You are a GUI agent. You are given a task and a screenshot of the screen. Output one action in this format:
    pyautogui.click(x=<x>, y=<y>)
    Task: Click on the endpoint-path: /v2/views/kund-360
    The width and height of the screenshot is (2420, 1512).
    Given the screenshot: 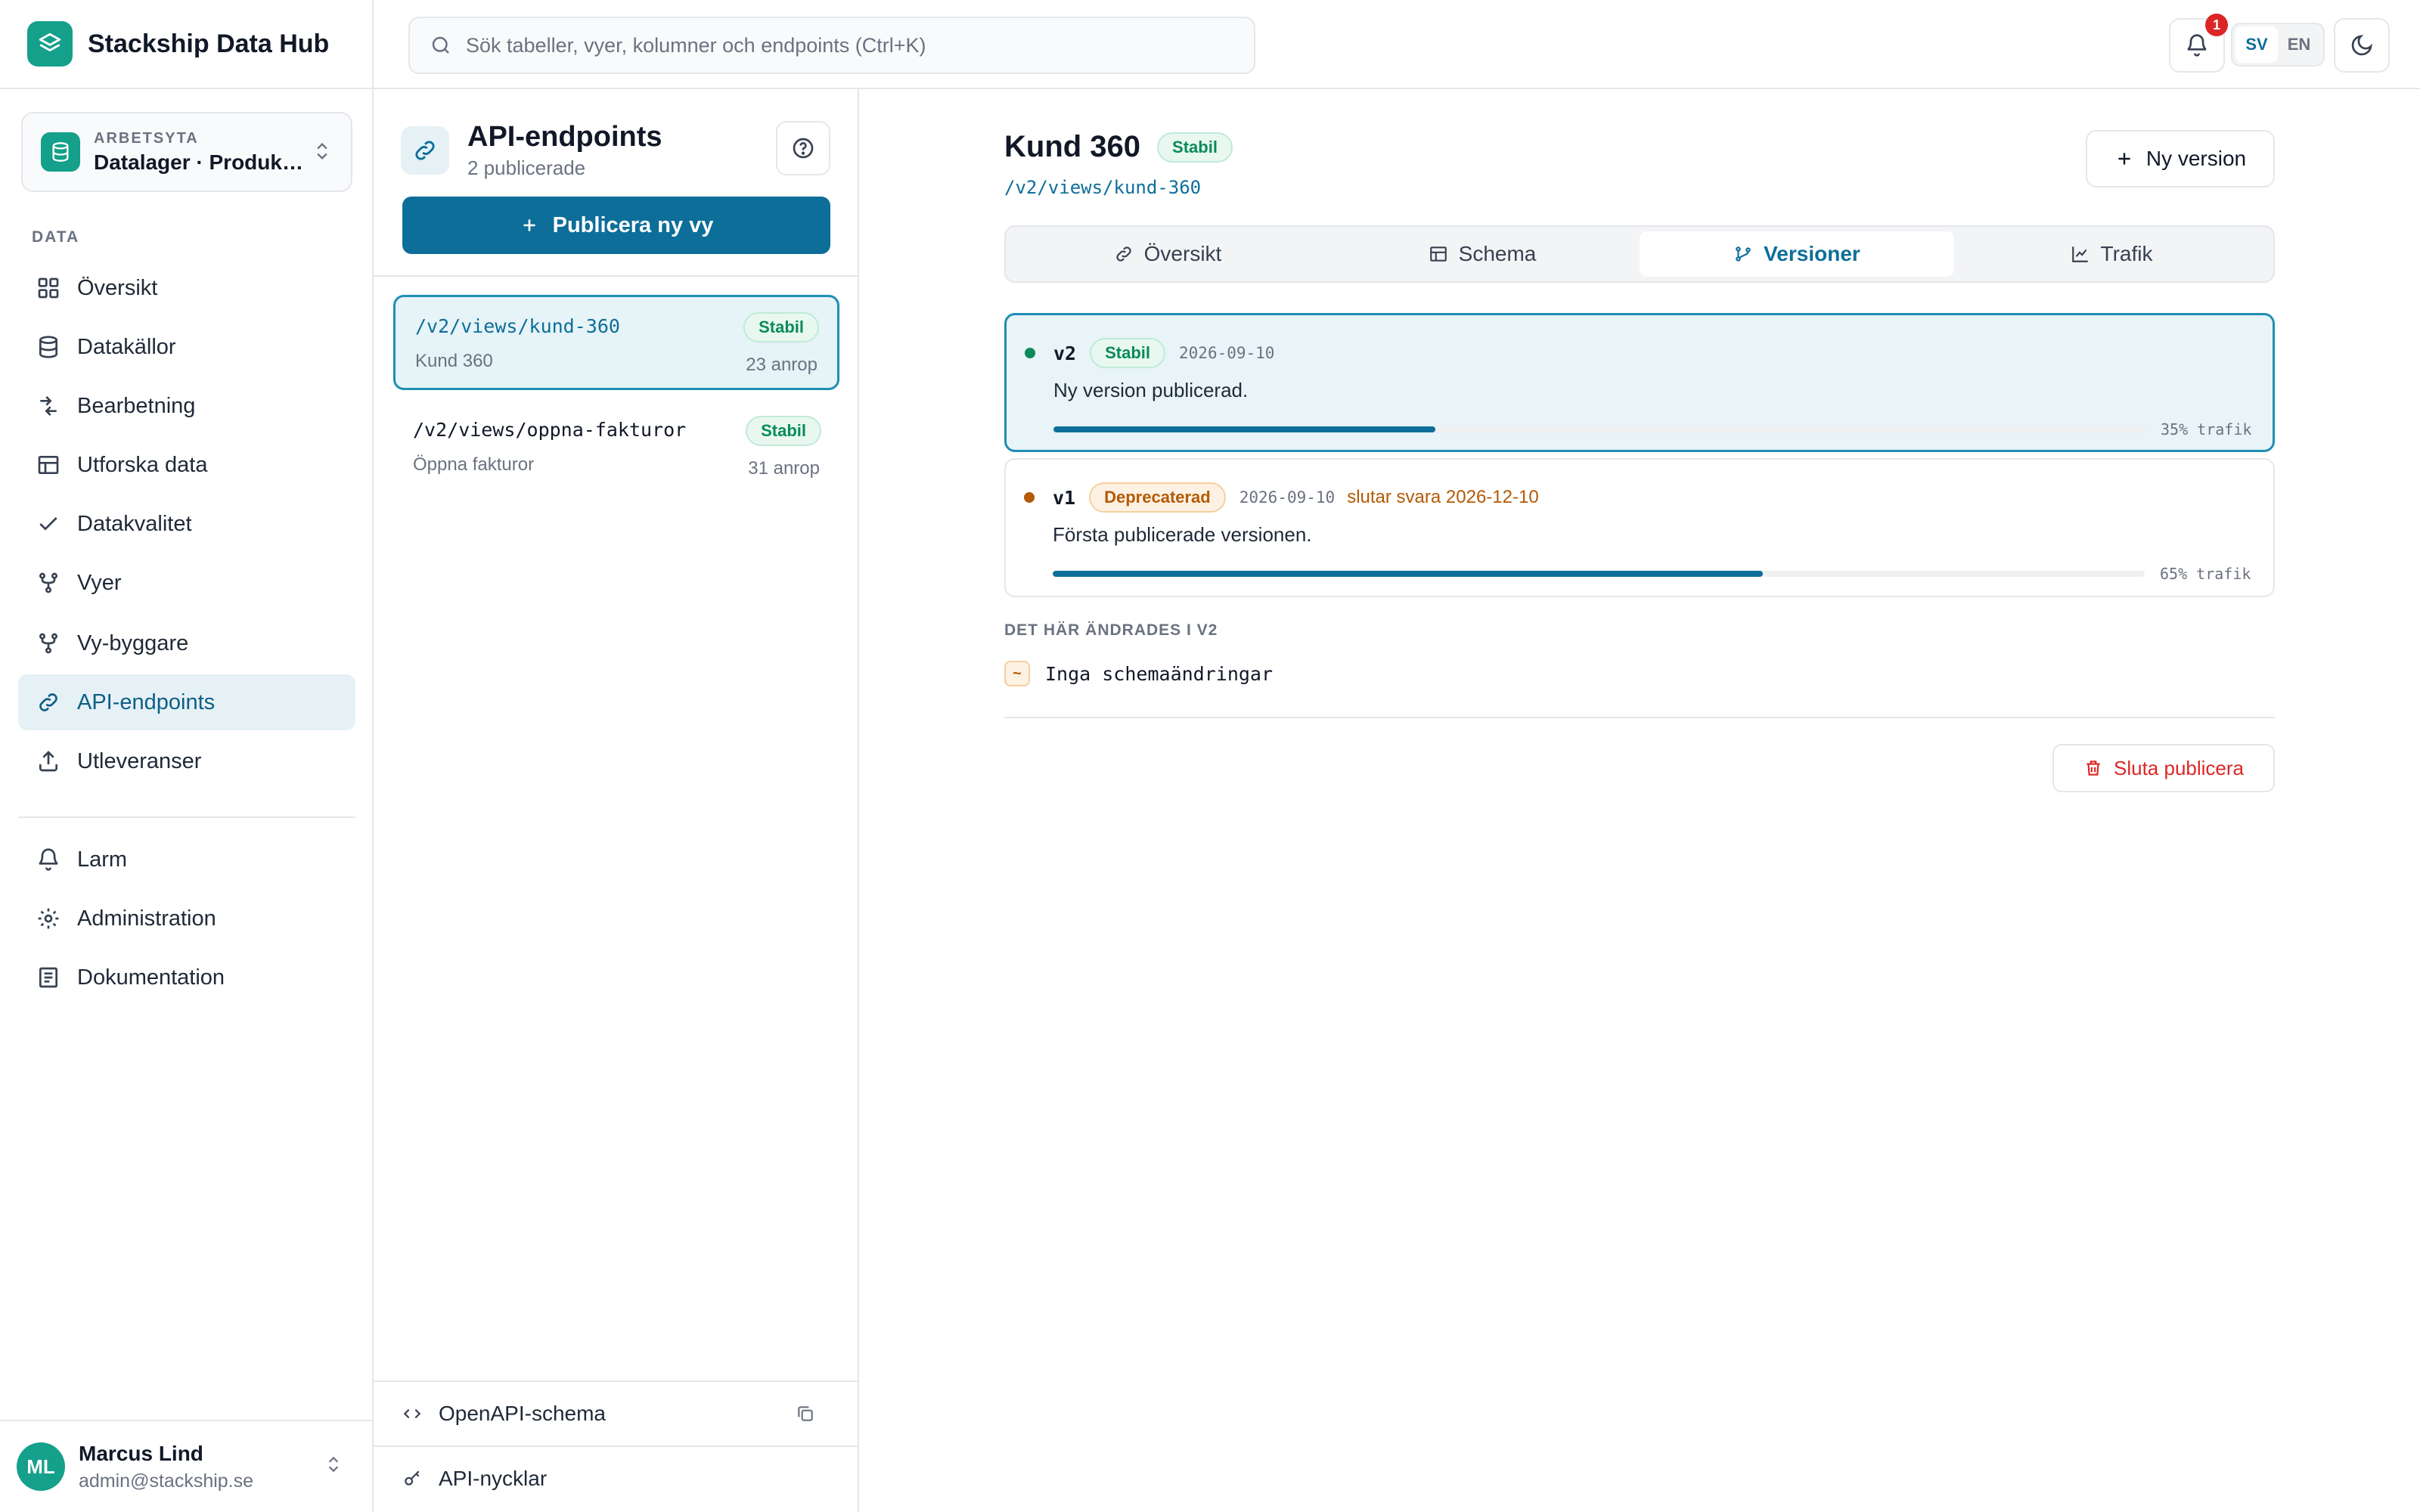 What is the action you would take?
    pyautogui.click(x=1103, y=187)
    